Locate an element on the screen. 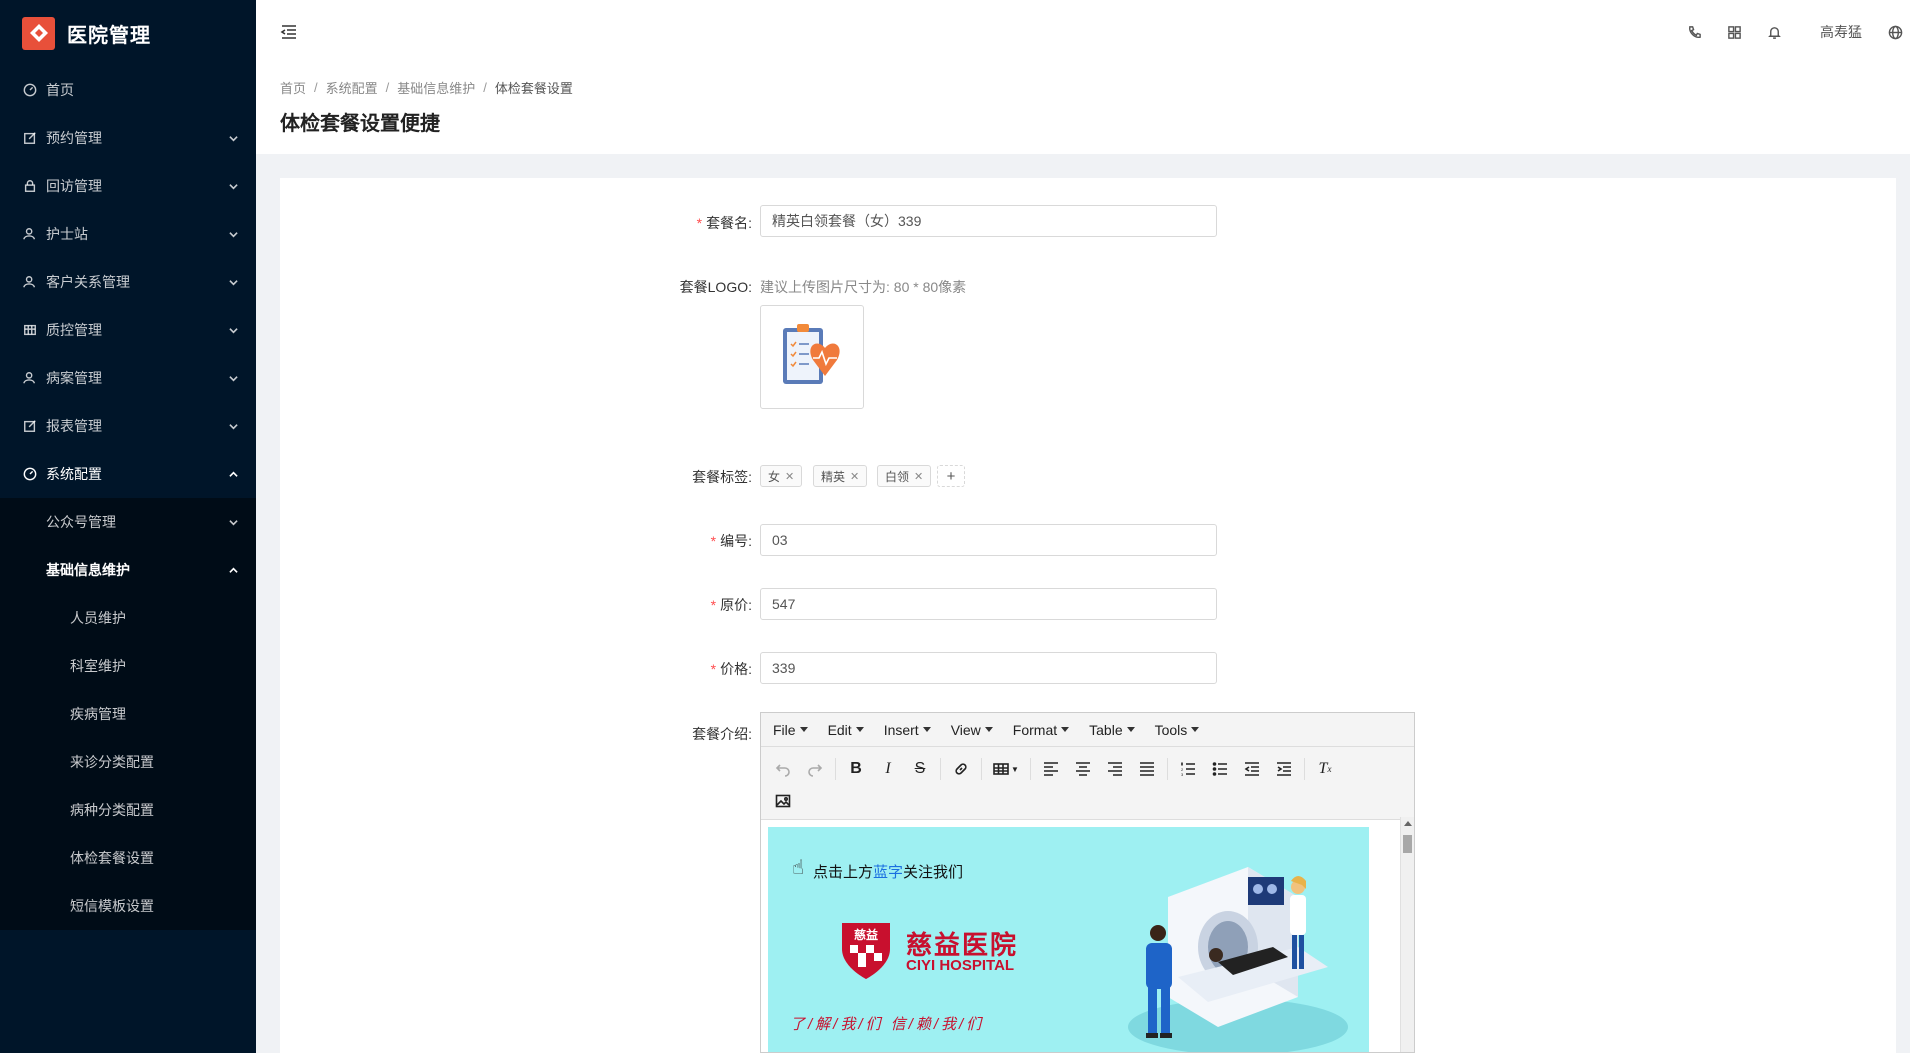 The height and width of the screenshot is (1053, 1910). align-justify-icon is located at coordinates (1147, 769).